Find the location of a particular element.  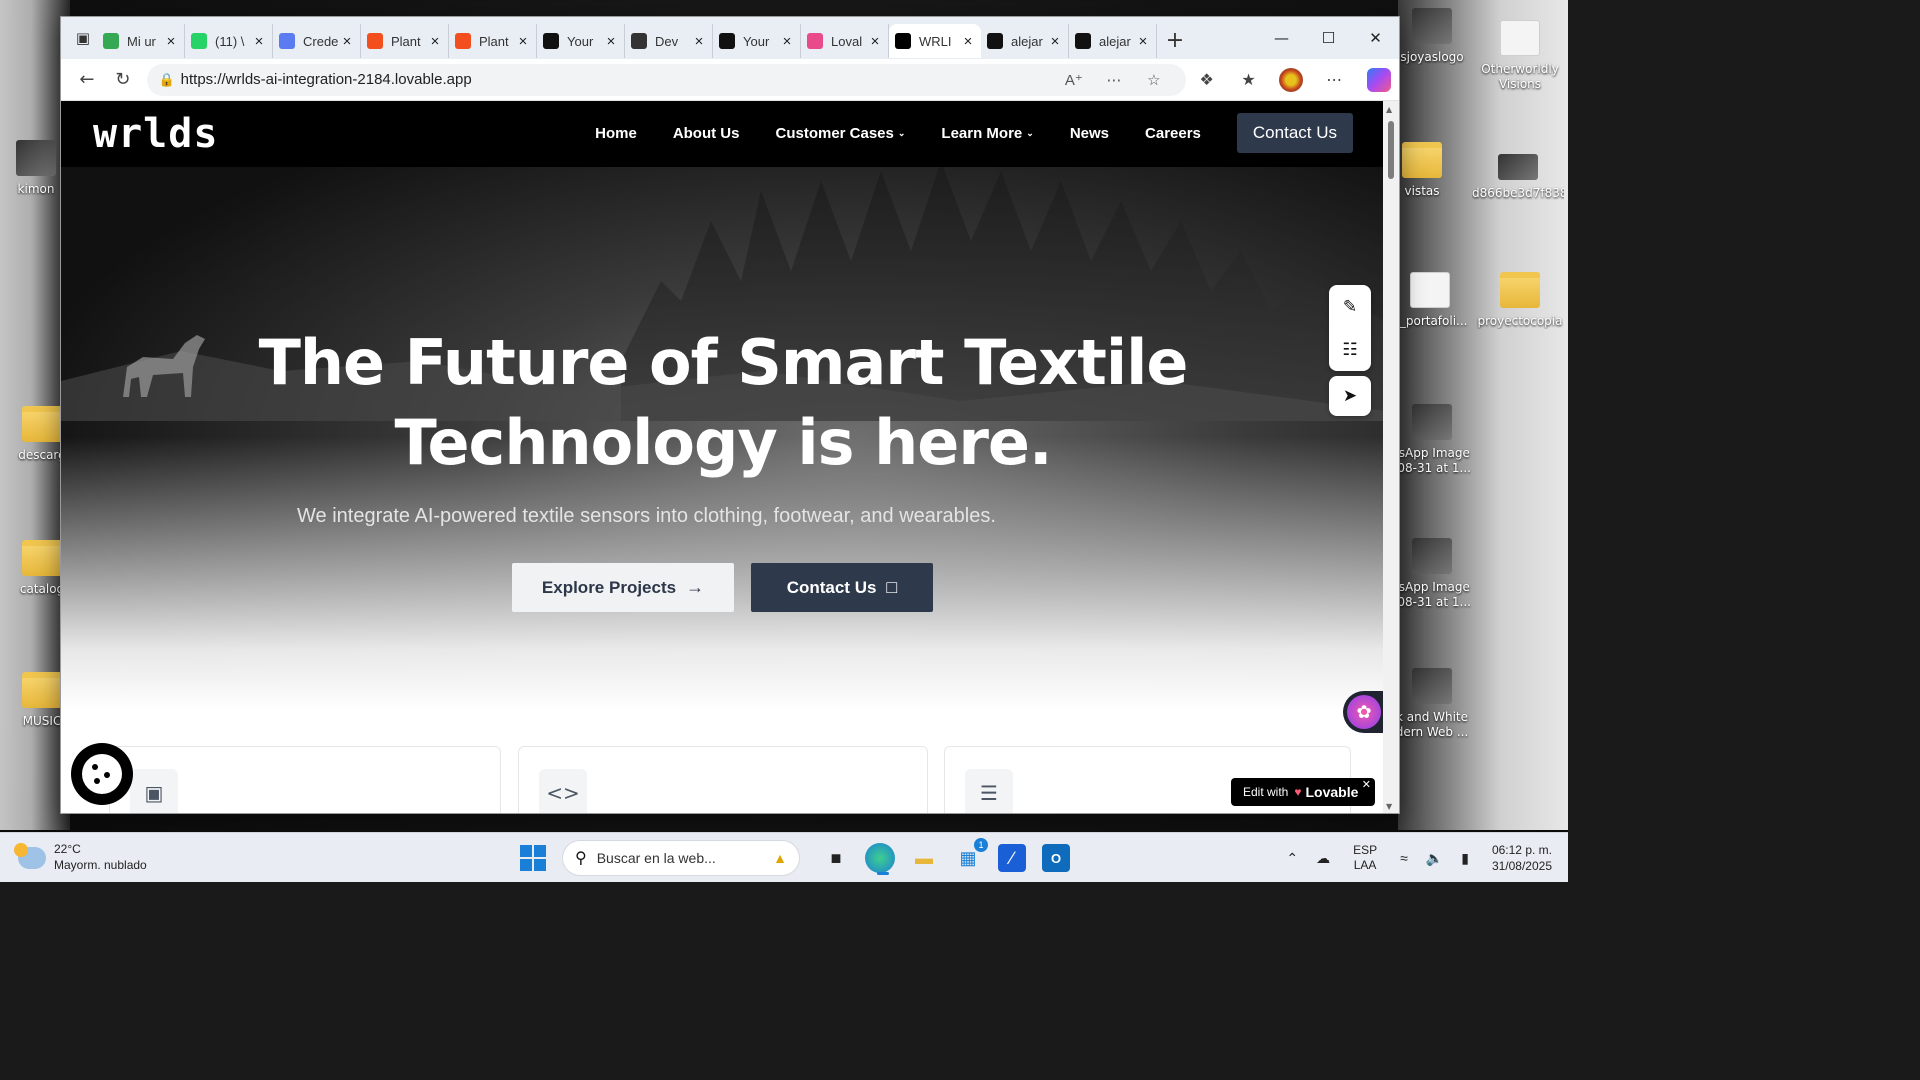

message-icon: □ is located at coordinates (892, 587).